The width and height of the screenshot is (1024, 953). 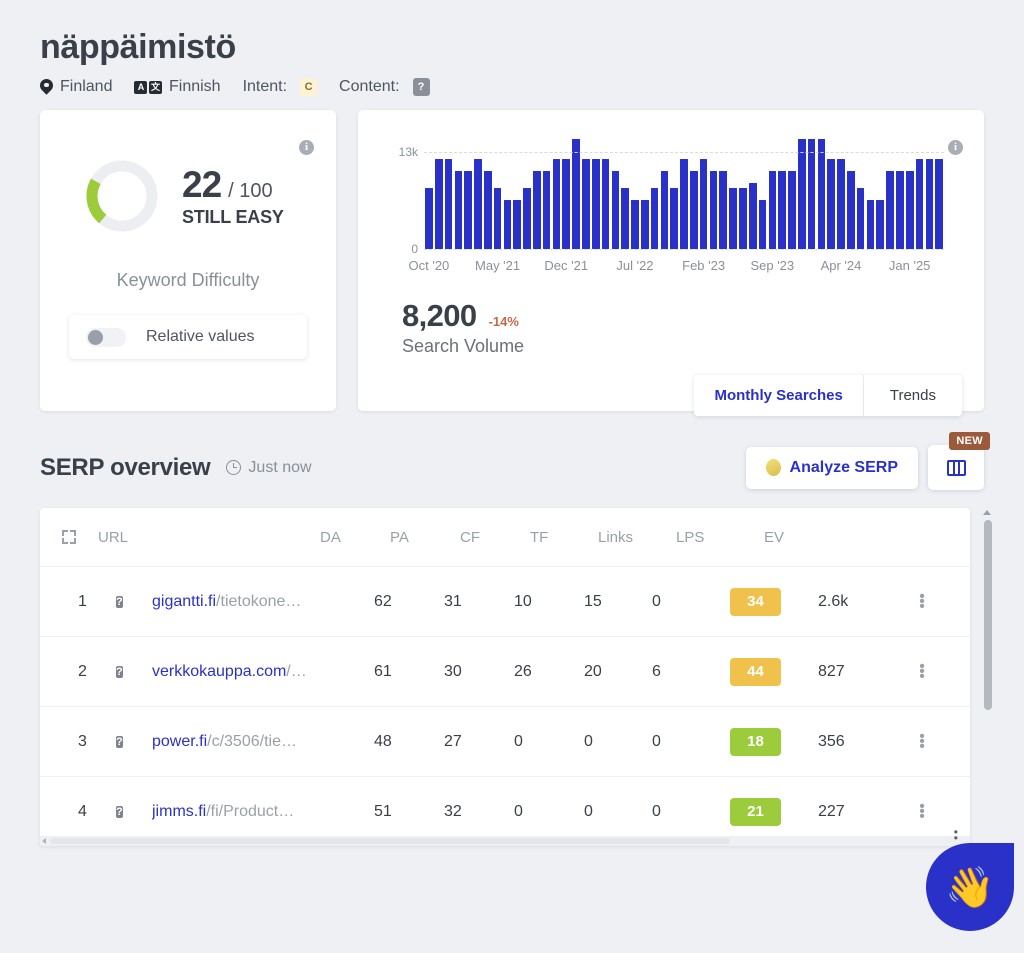 I want to click on content-badge: ?, so click(x=421, y=87).